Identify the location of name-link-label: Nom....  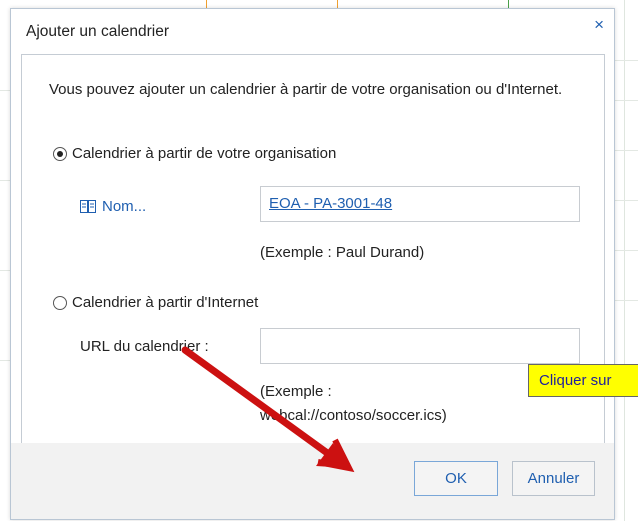
(124, 206).